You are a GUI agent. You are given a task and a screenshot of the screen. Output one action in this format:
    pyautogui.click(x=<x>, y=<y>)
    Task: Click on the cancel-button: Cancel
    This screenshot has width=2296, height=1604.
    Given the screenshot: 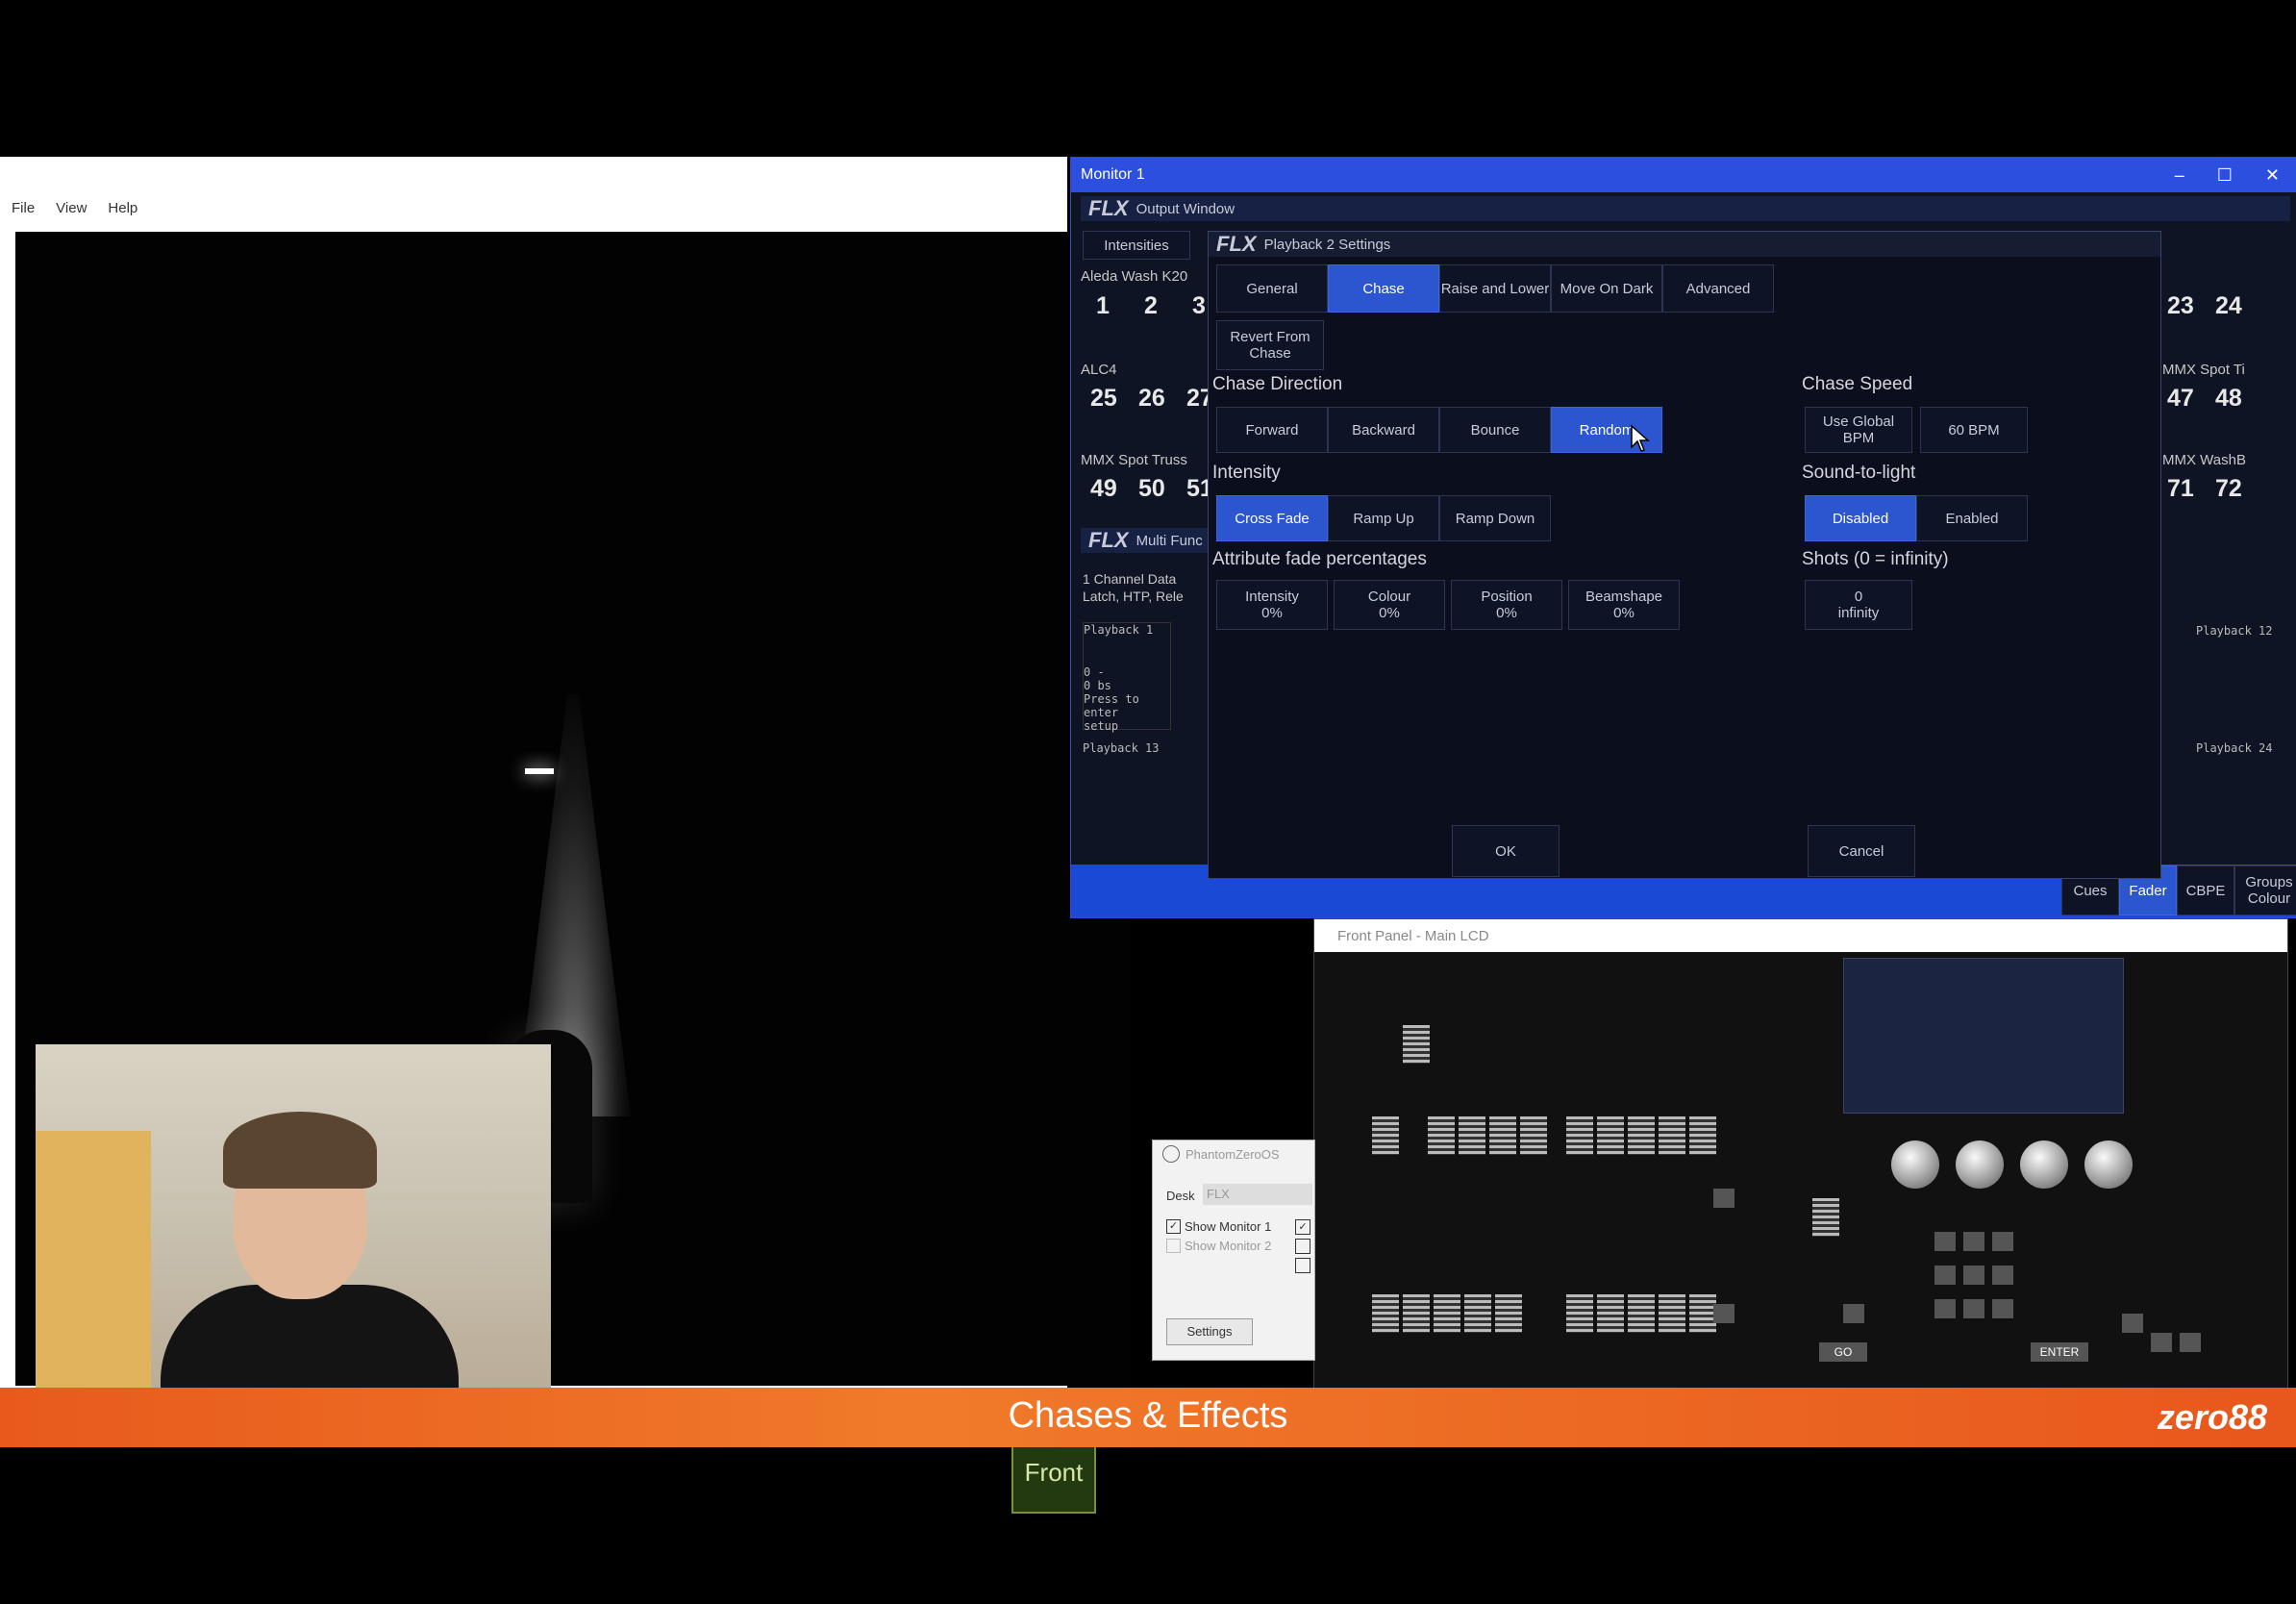 What is the action you would take?
    pyautogui.click(x=1861, y=851)
    